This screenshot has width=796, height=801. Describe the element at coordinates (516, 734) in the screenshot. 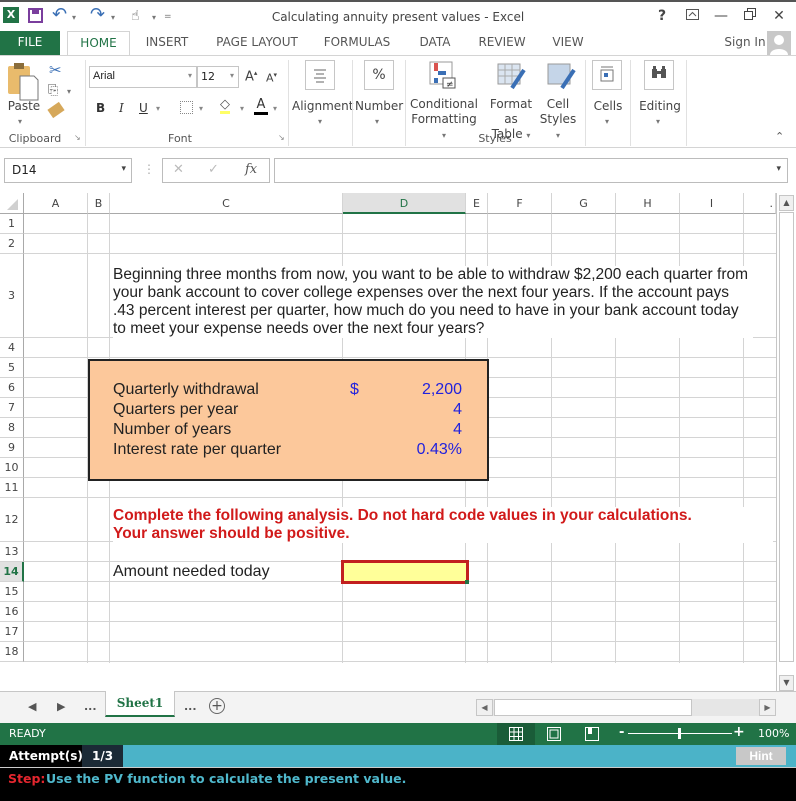

I see `normal-view-button` at that location.